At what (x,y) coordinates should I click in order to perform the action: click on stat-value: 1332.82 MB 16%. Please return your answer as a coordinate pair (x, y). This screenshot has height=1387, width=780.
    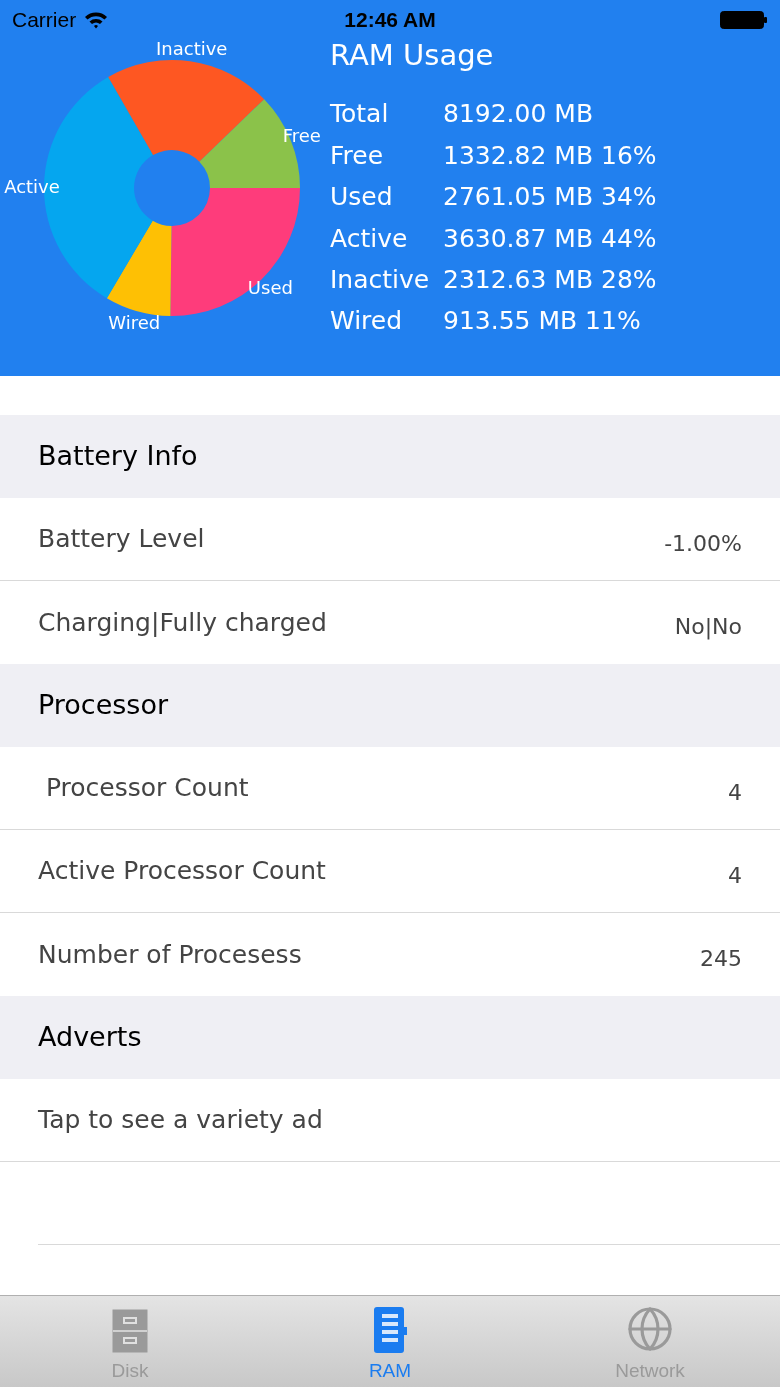
    Looking at the image, I should click on (550, 155).